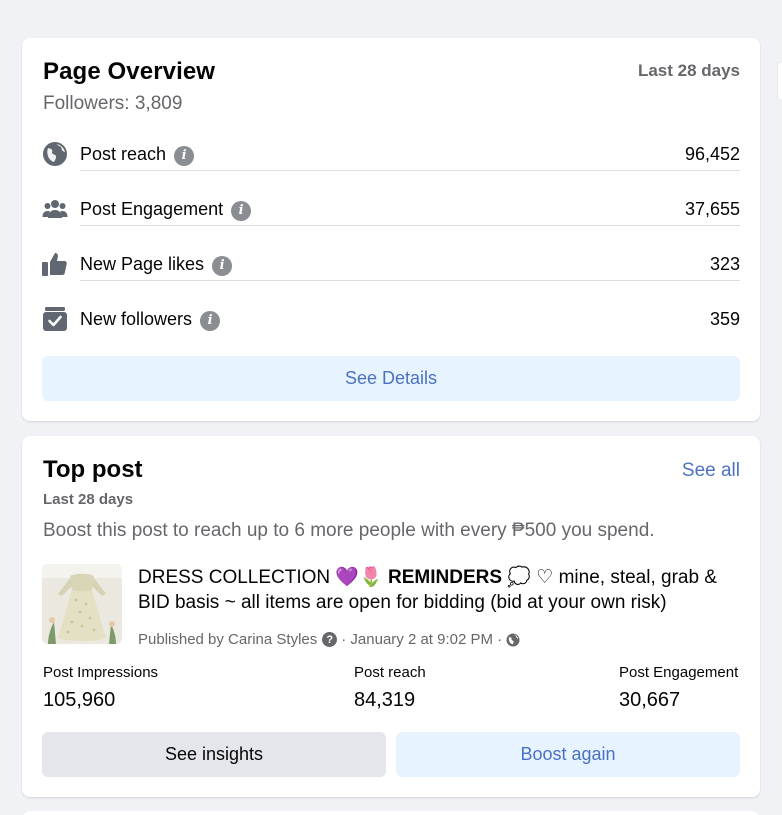  I want to click on stat-value: 84,319, so click(385, 700).